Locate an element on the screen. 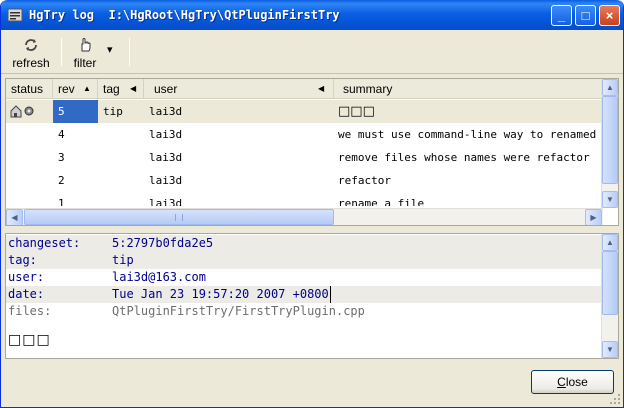 This screenshot has width=624, height=408. date-key: date: is located at coordinates (26, 294).